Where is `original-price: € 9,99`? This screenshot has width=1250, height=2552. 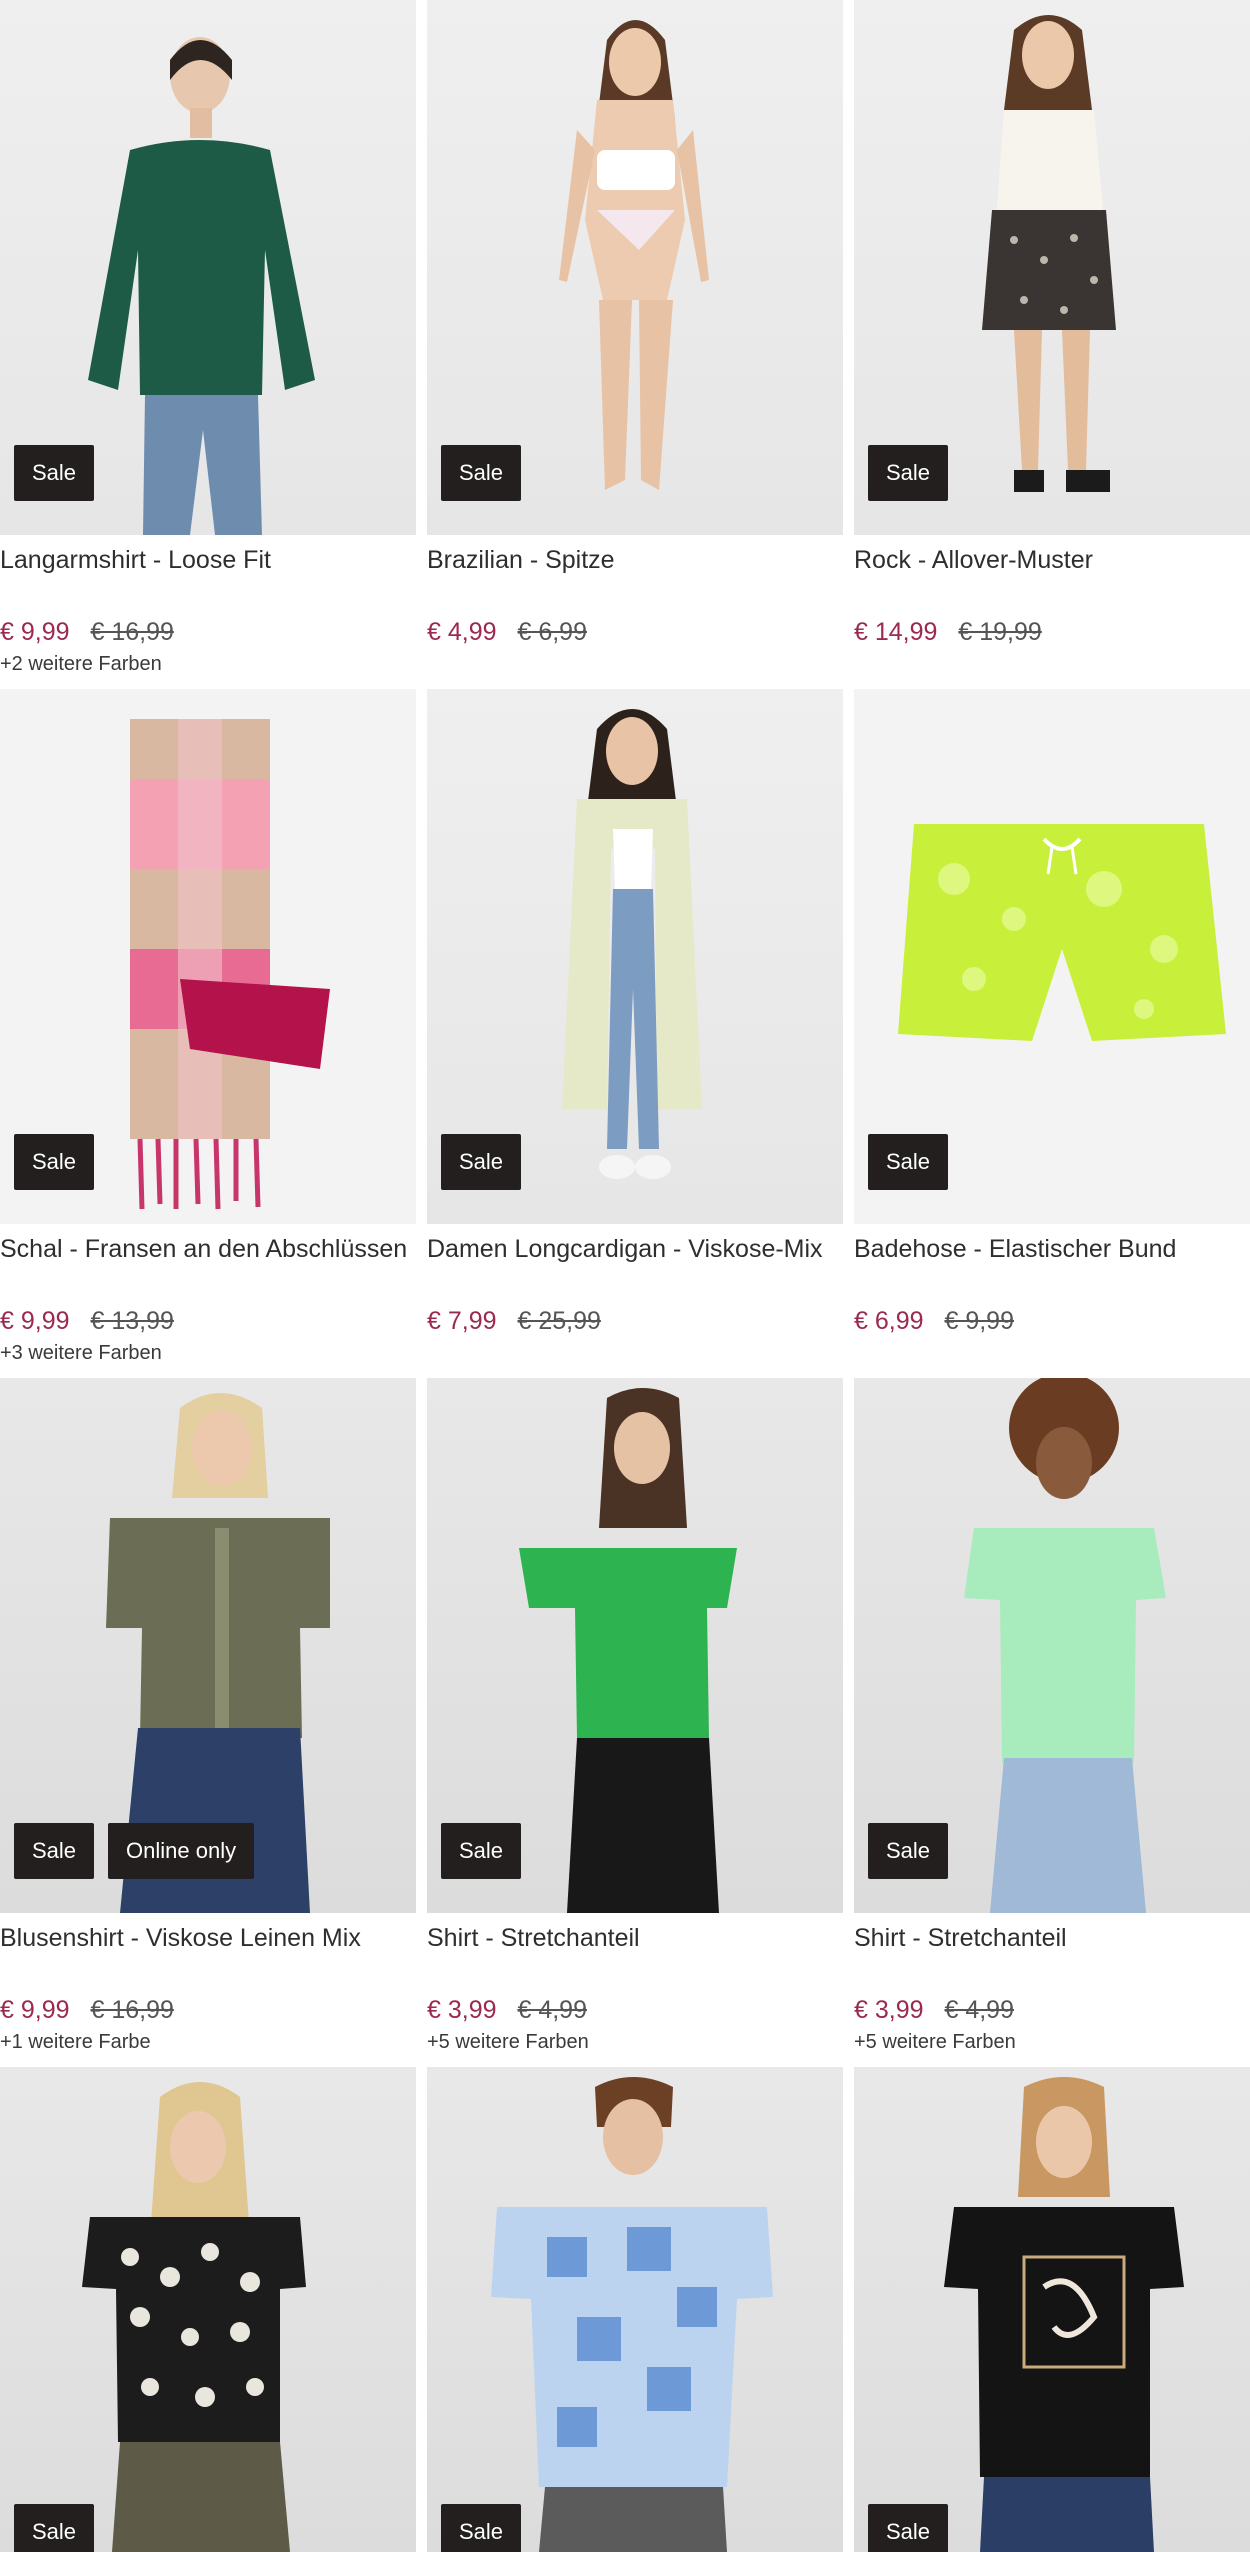
original-price: € 9,99 is located at coordinates (979, 1321).